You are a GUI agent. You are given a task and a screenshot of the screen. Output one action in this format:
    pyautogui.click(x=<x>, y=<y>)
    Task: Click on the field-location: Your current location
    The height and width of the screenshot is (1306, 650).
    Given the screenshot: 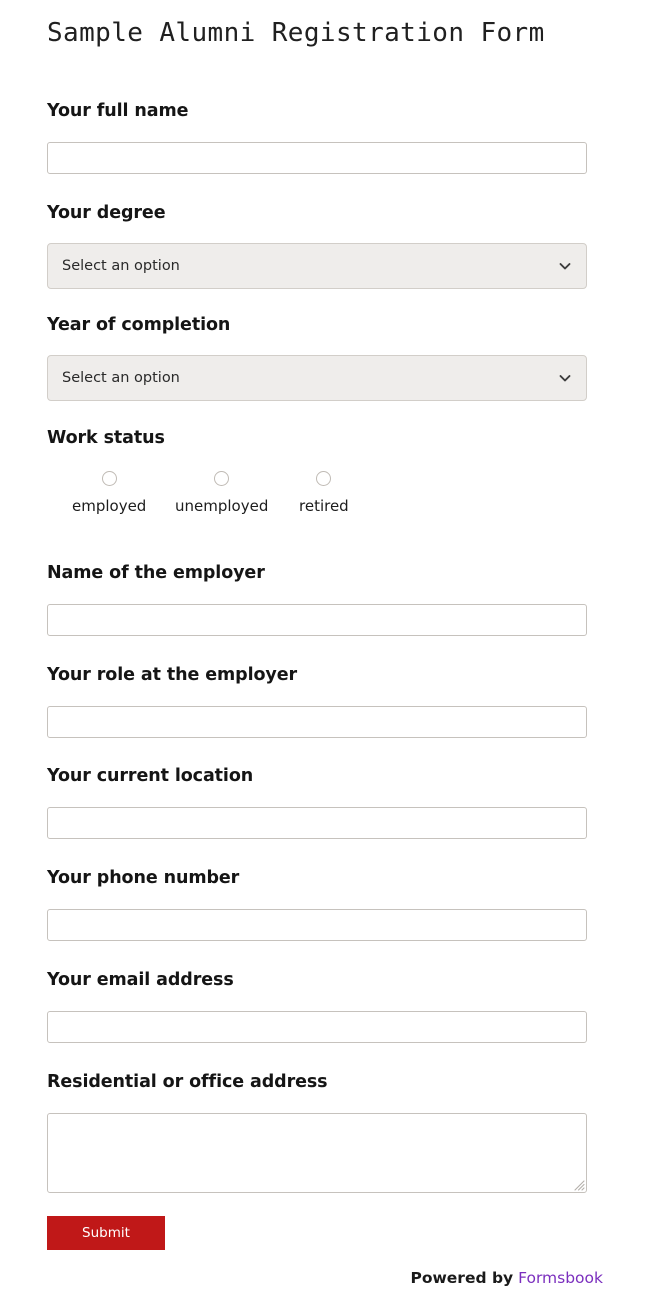 What is the action you would take?
    pyautogui.click(x=317, y=801)
    